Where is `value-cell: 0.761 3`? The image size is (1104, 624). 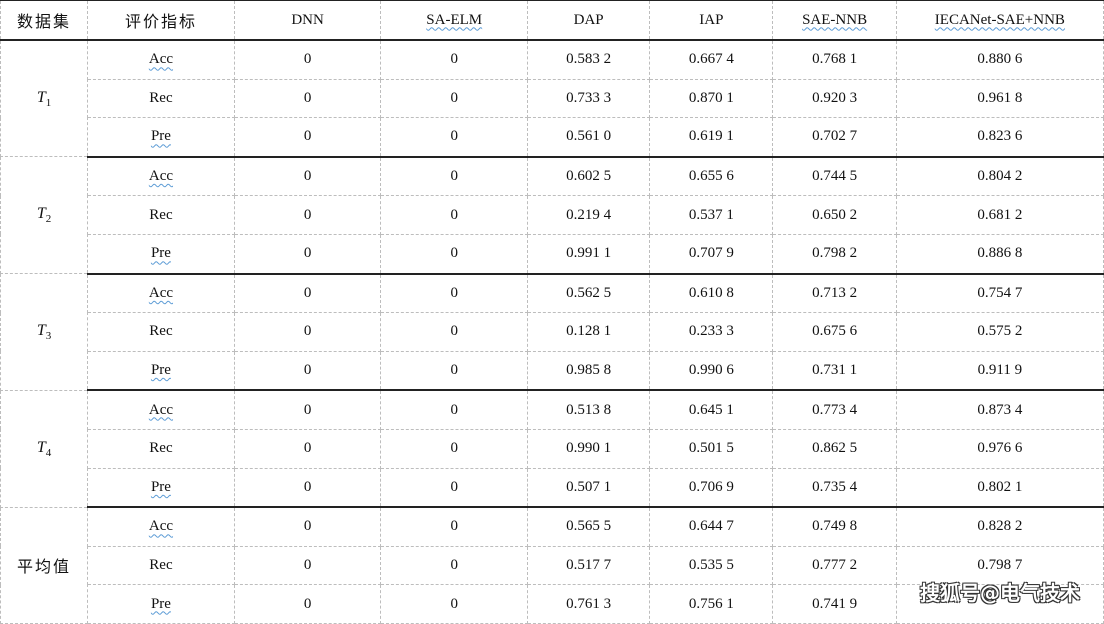 value-cell: 0.761 3 is located at coordinates (589, 604).